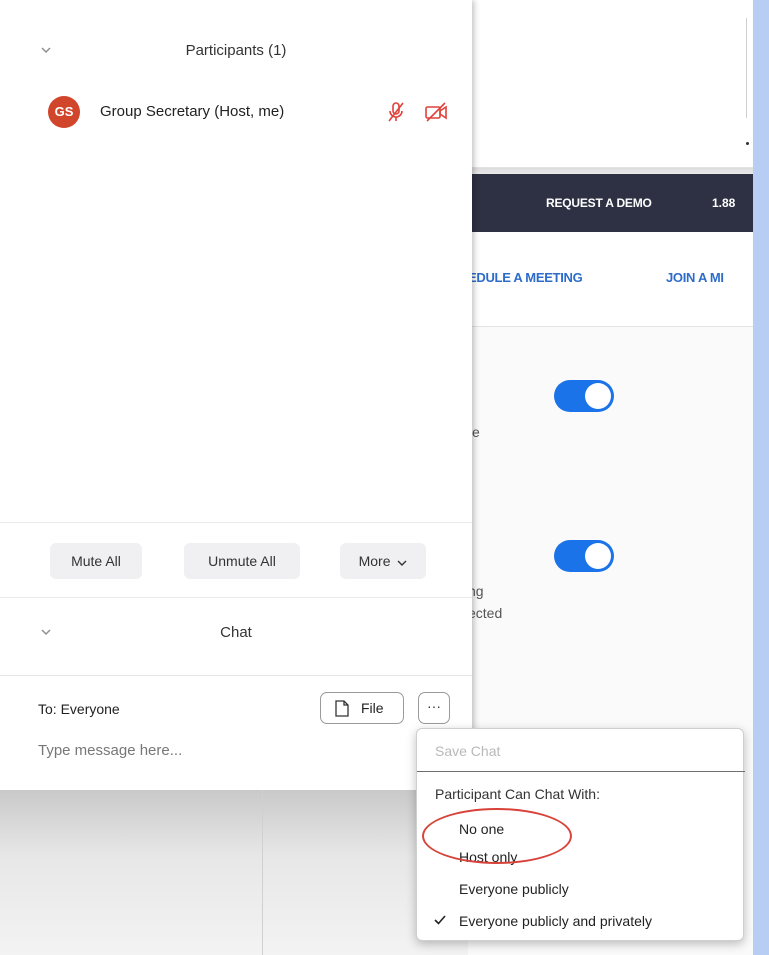 Image resolution: width=769 pixels, height=955 pixels. Describe the element at coordinates (581, 771) in the screenshot. I see `menu-separator` at that location.